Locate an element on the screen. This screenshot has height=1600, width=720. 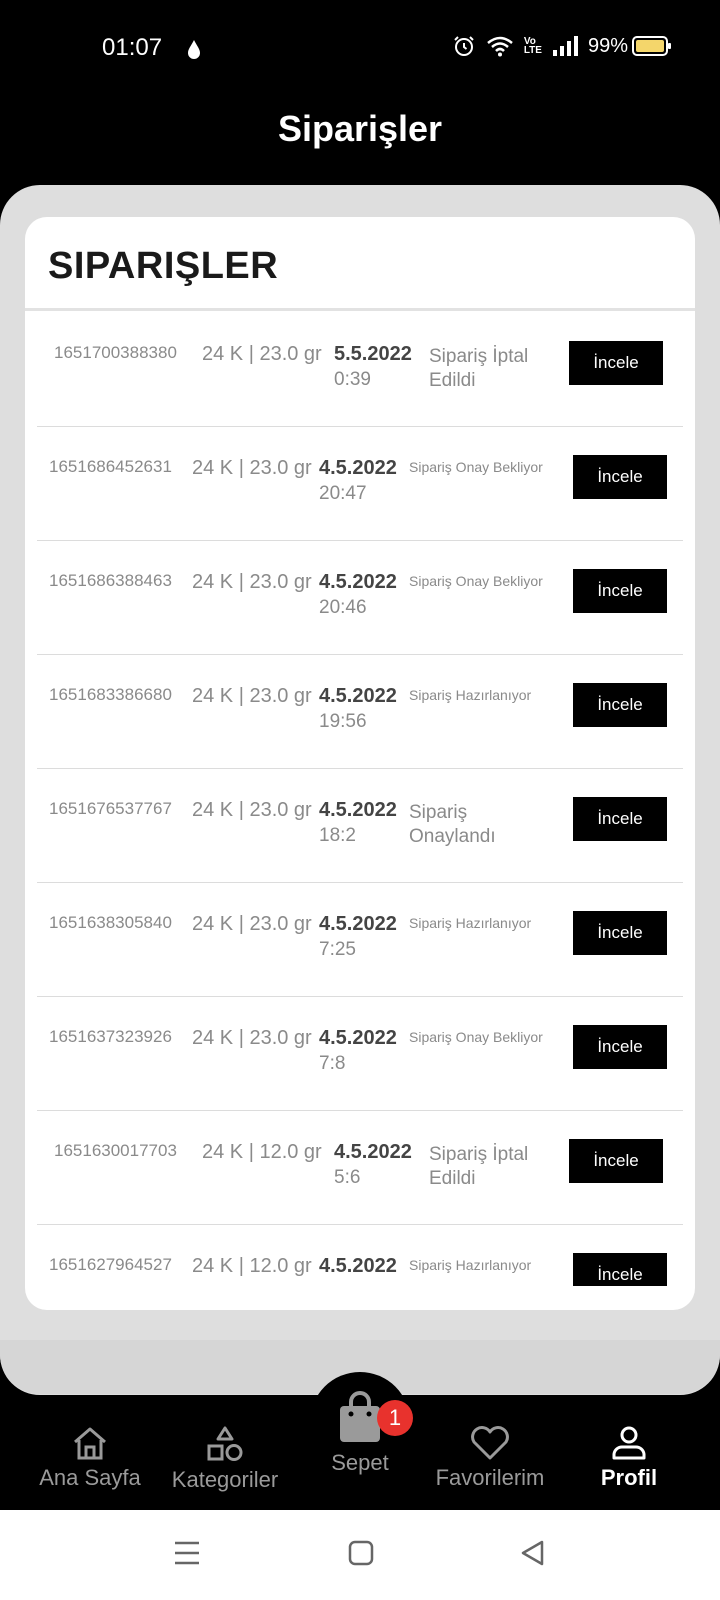
orders-card-title: SIPARIŞLER is located at coordinates (163, 266).